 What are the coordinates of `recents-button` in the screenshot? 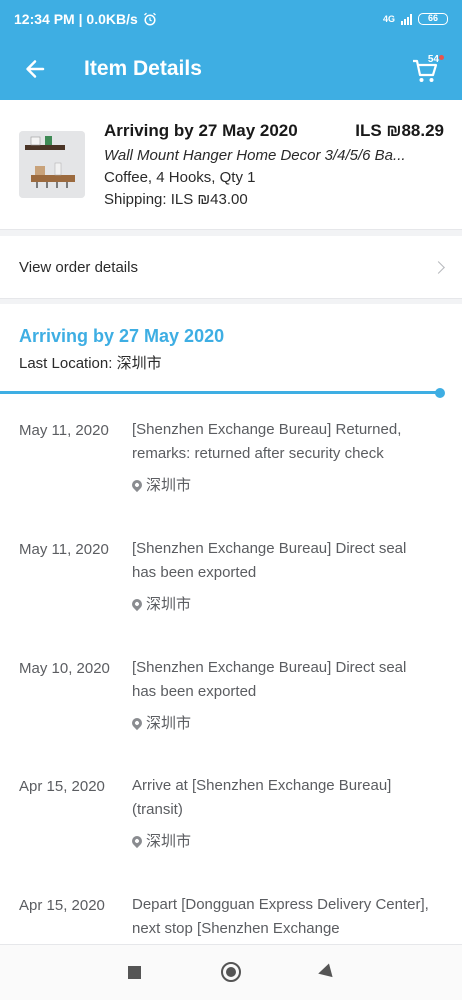 It's located at (134, 972).